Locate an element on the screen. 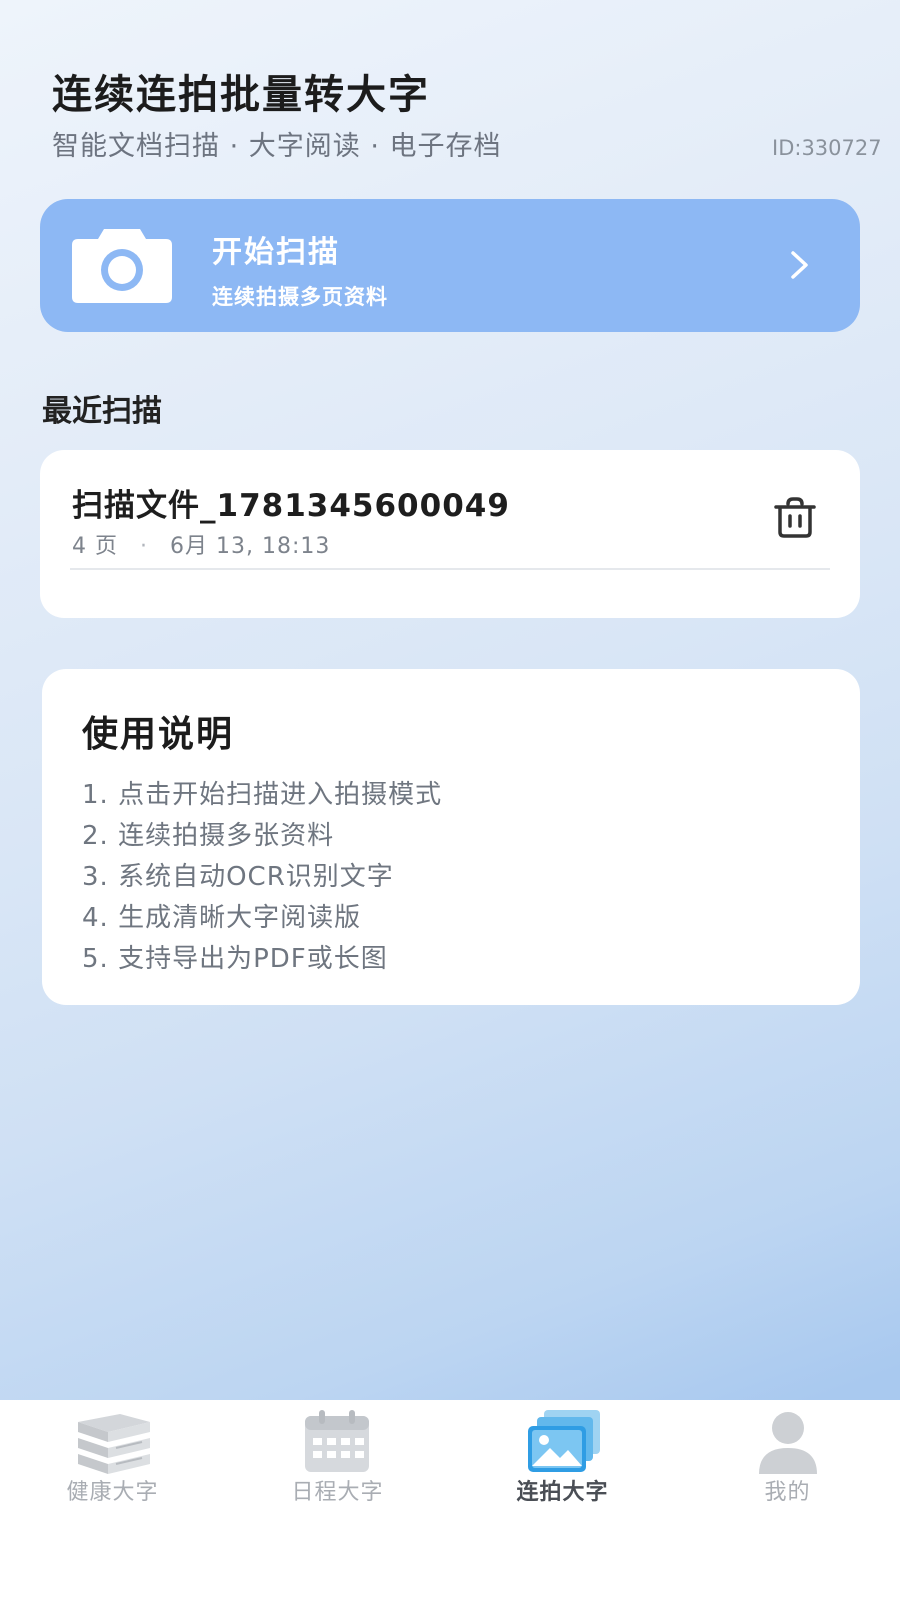  recent-scans-heading: 最近扫描 is located at coordinates (102, 411).